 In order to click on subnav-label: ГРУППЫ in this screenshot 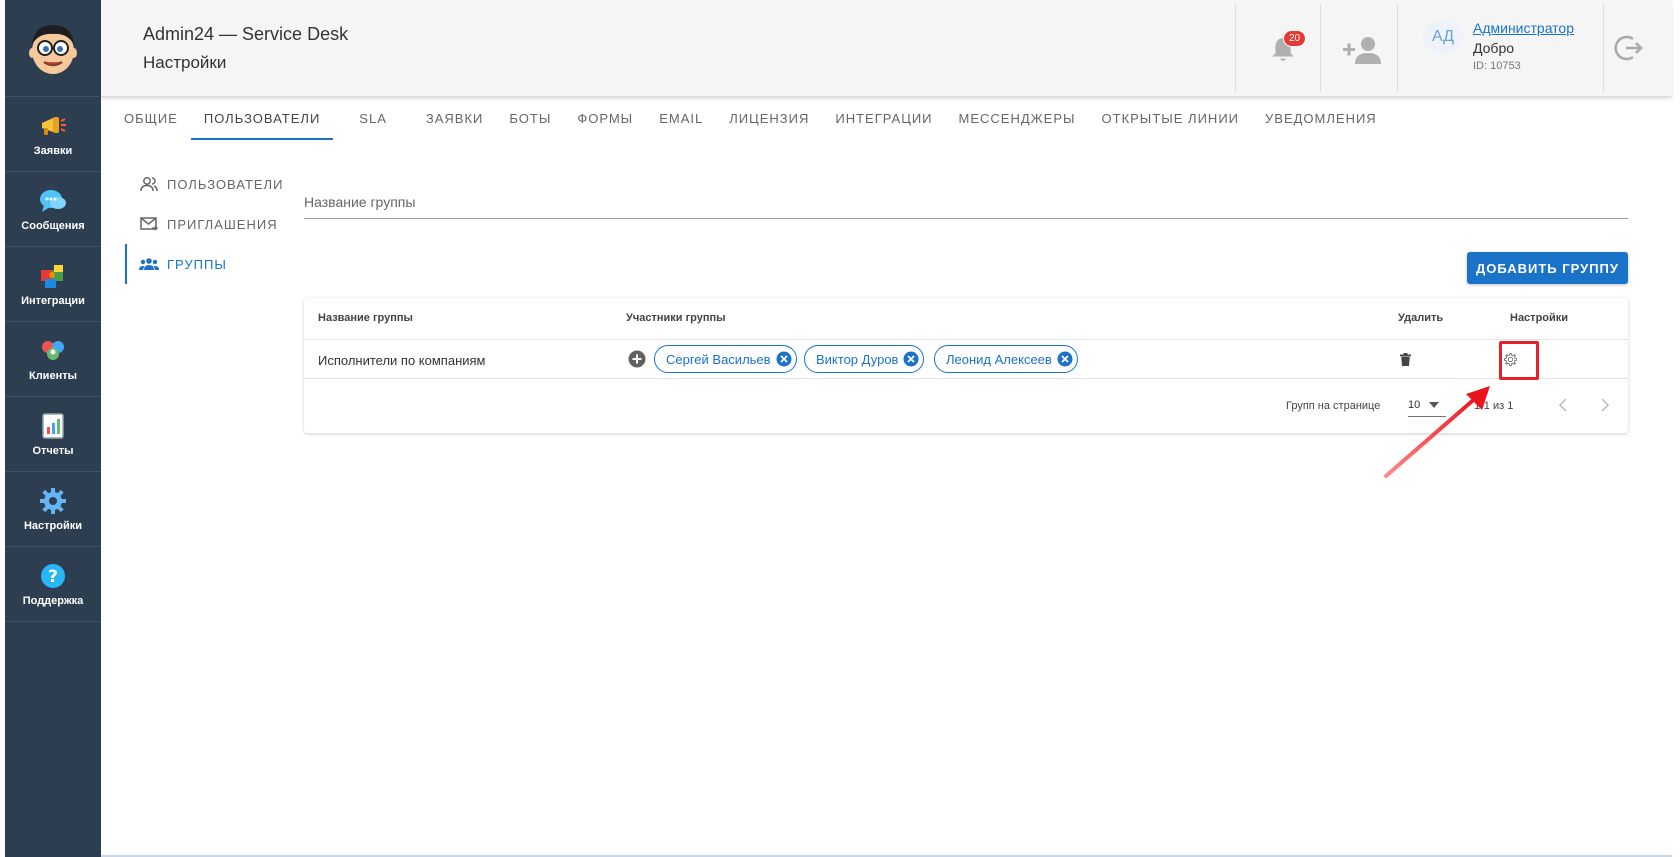, I will do `click(197, 264)`.